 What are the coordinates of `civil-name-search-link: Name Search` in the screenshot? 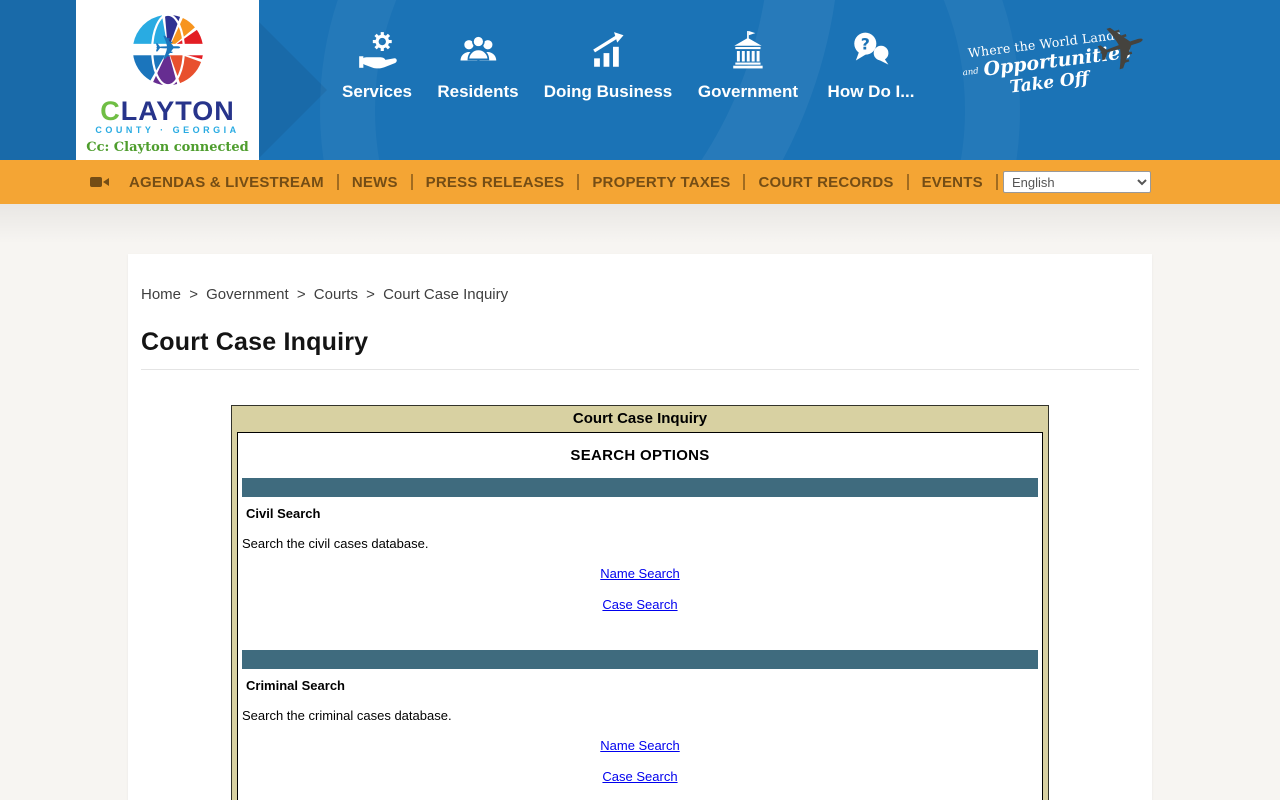 It's located at (639, 574).